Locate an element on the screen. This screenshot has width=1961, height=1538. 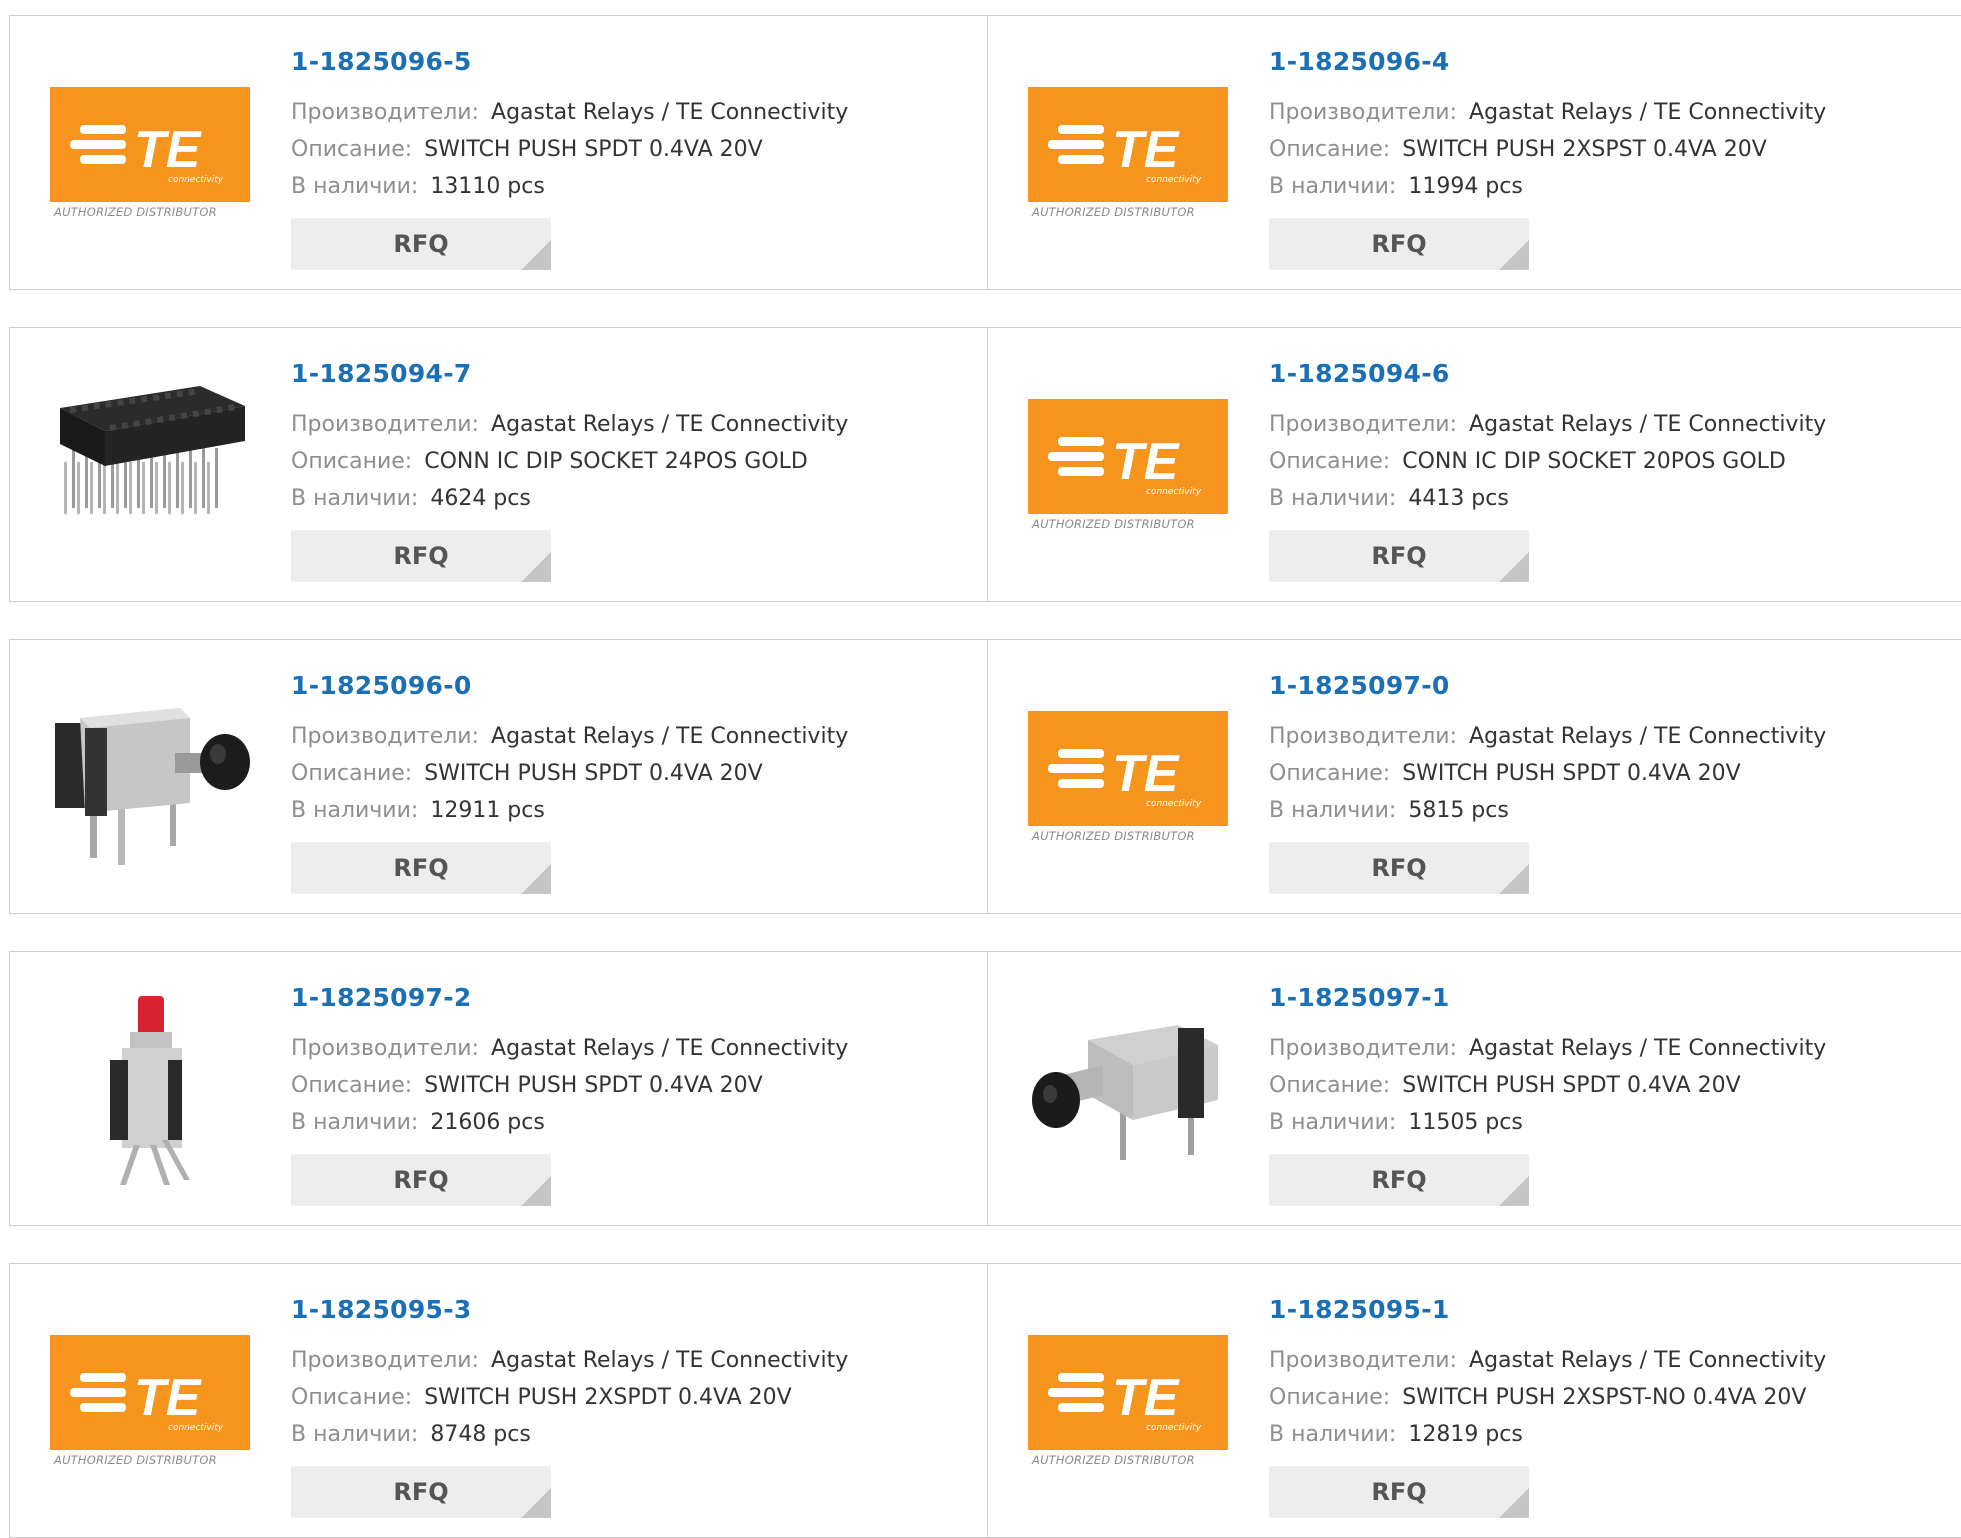
stock-row: В наличии: 4413 pcs is located at coordinates (1389, 498).